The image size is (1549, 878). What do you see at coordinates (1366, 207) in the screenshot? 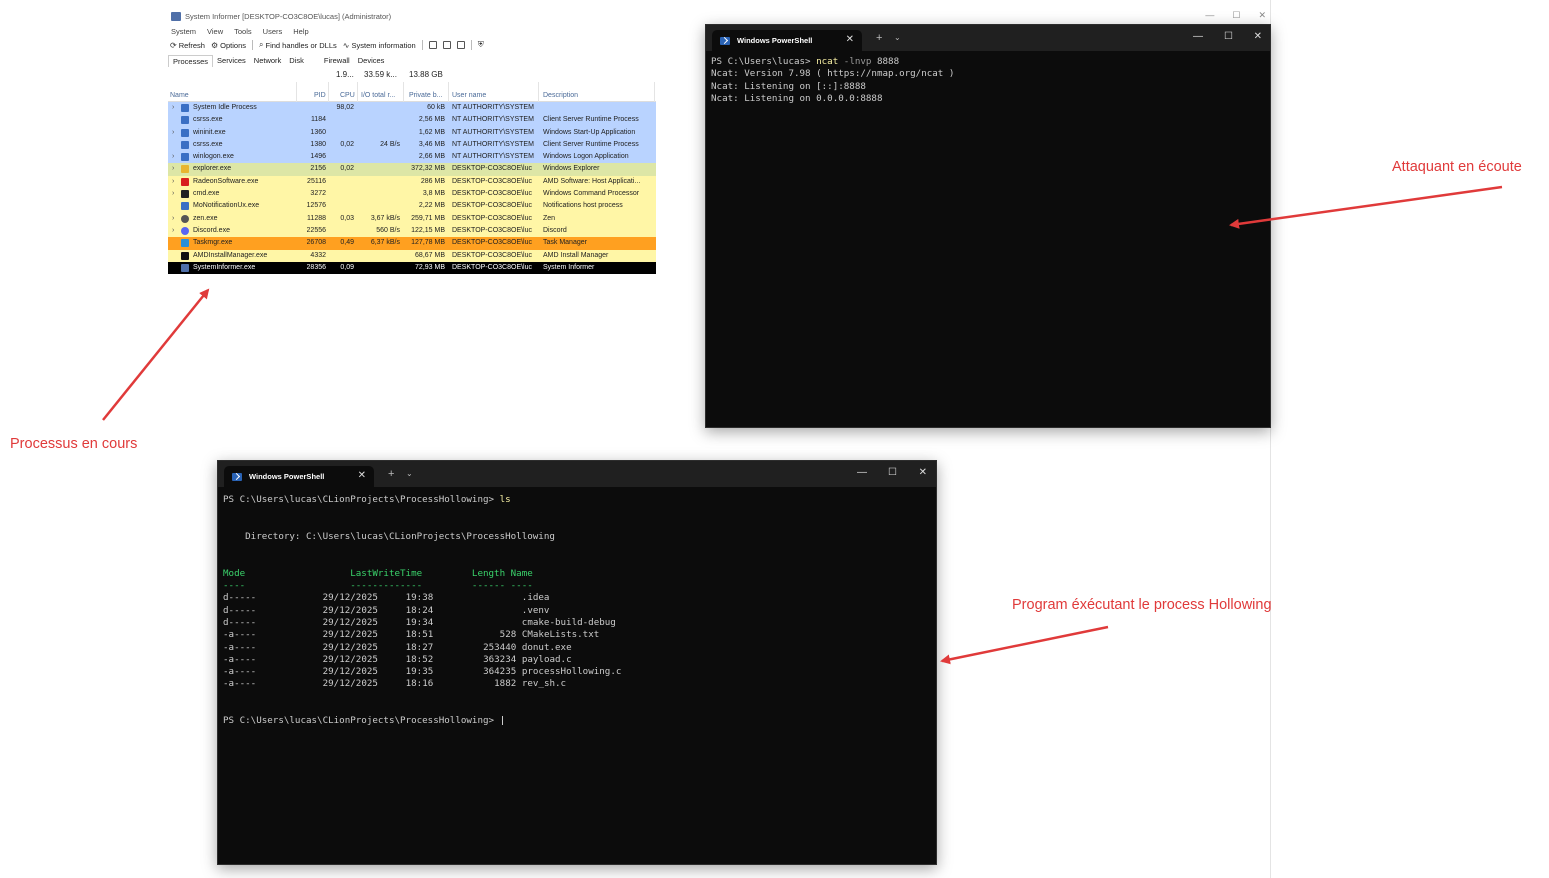
I see `arrow-attacker` at bounding box center [1366, 207].